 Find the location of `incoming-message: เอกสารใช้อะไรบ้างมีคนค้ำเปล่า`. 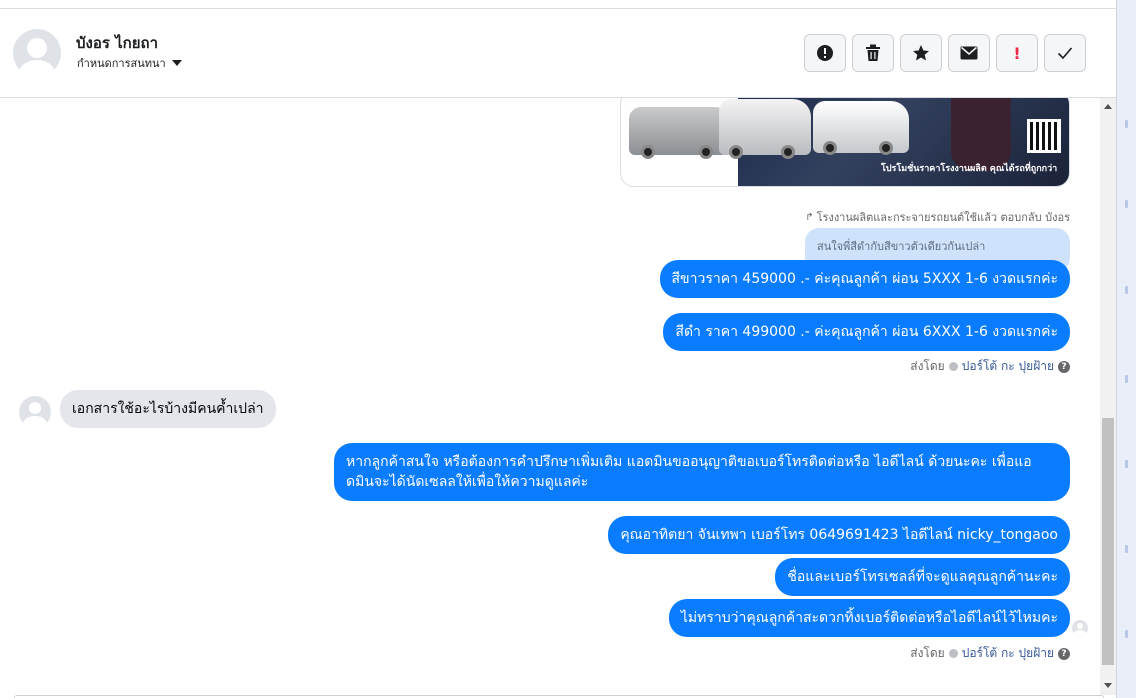

incoming-message: เอกสารใช้อะไรบ้างมีคนค้ำเปล่า is located at coordinates (168, 409).